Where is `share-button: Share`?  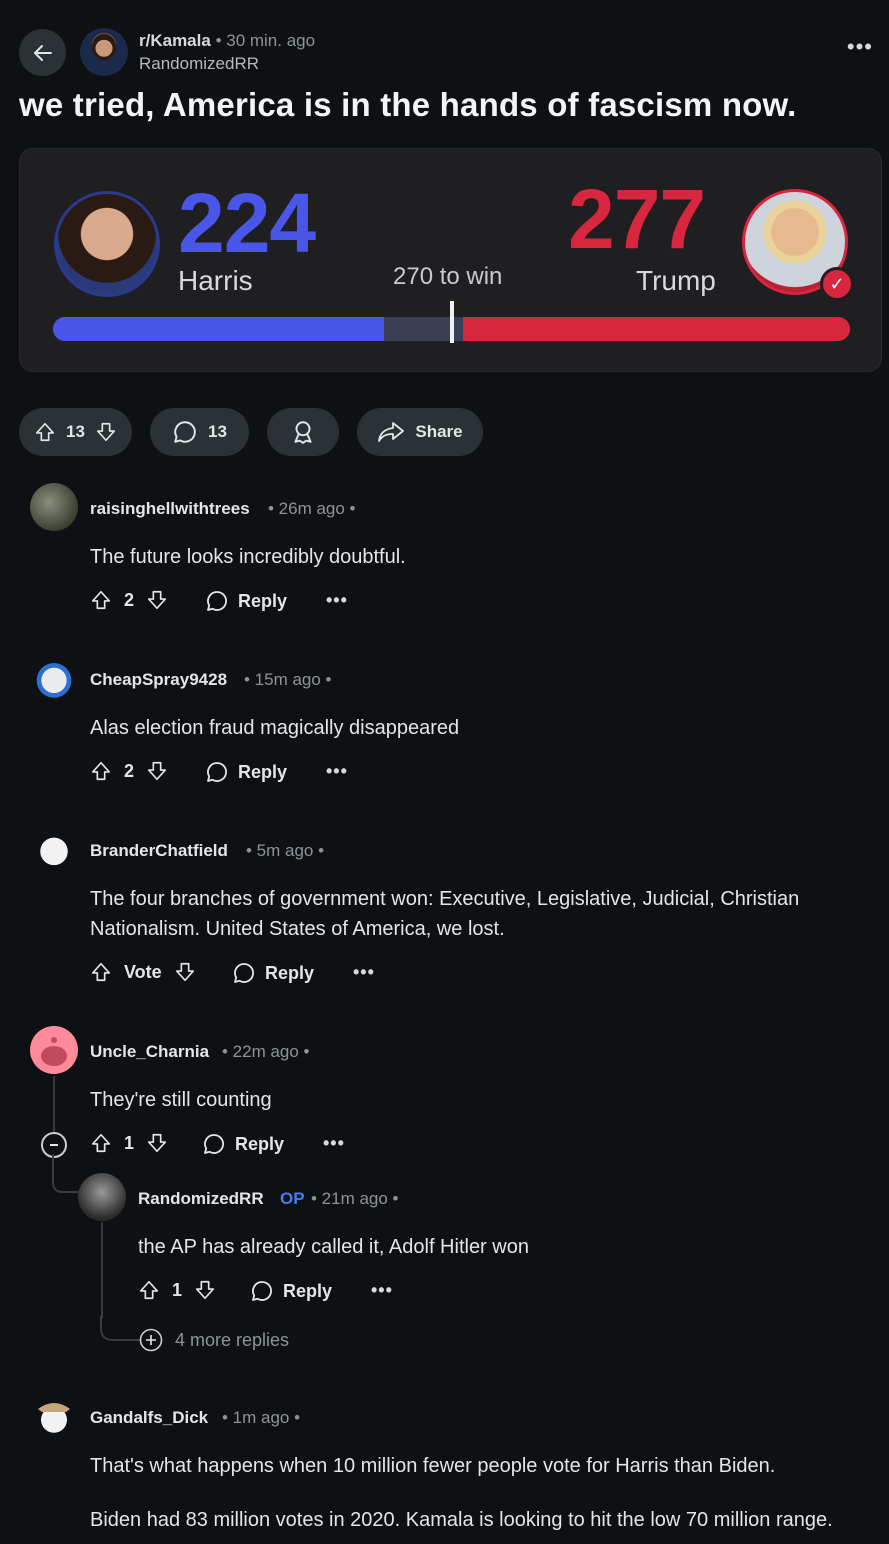
share-button: Share is located at coordinates (420, 432).